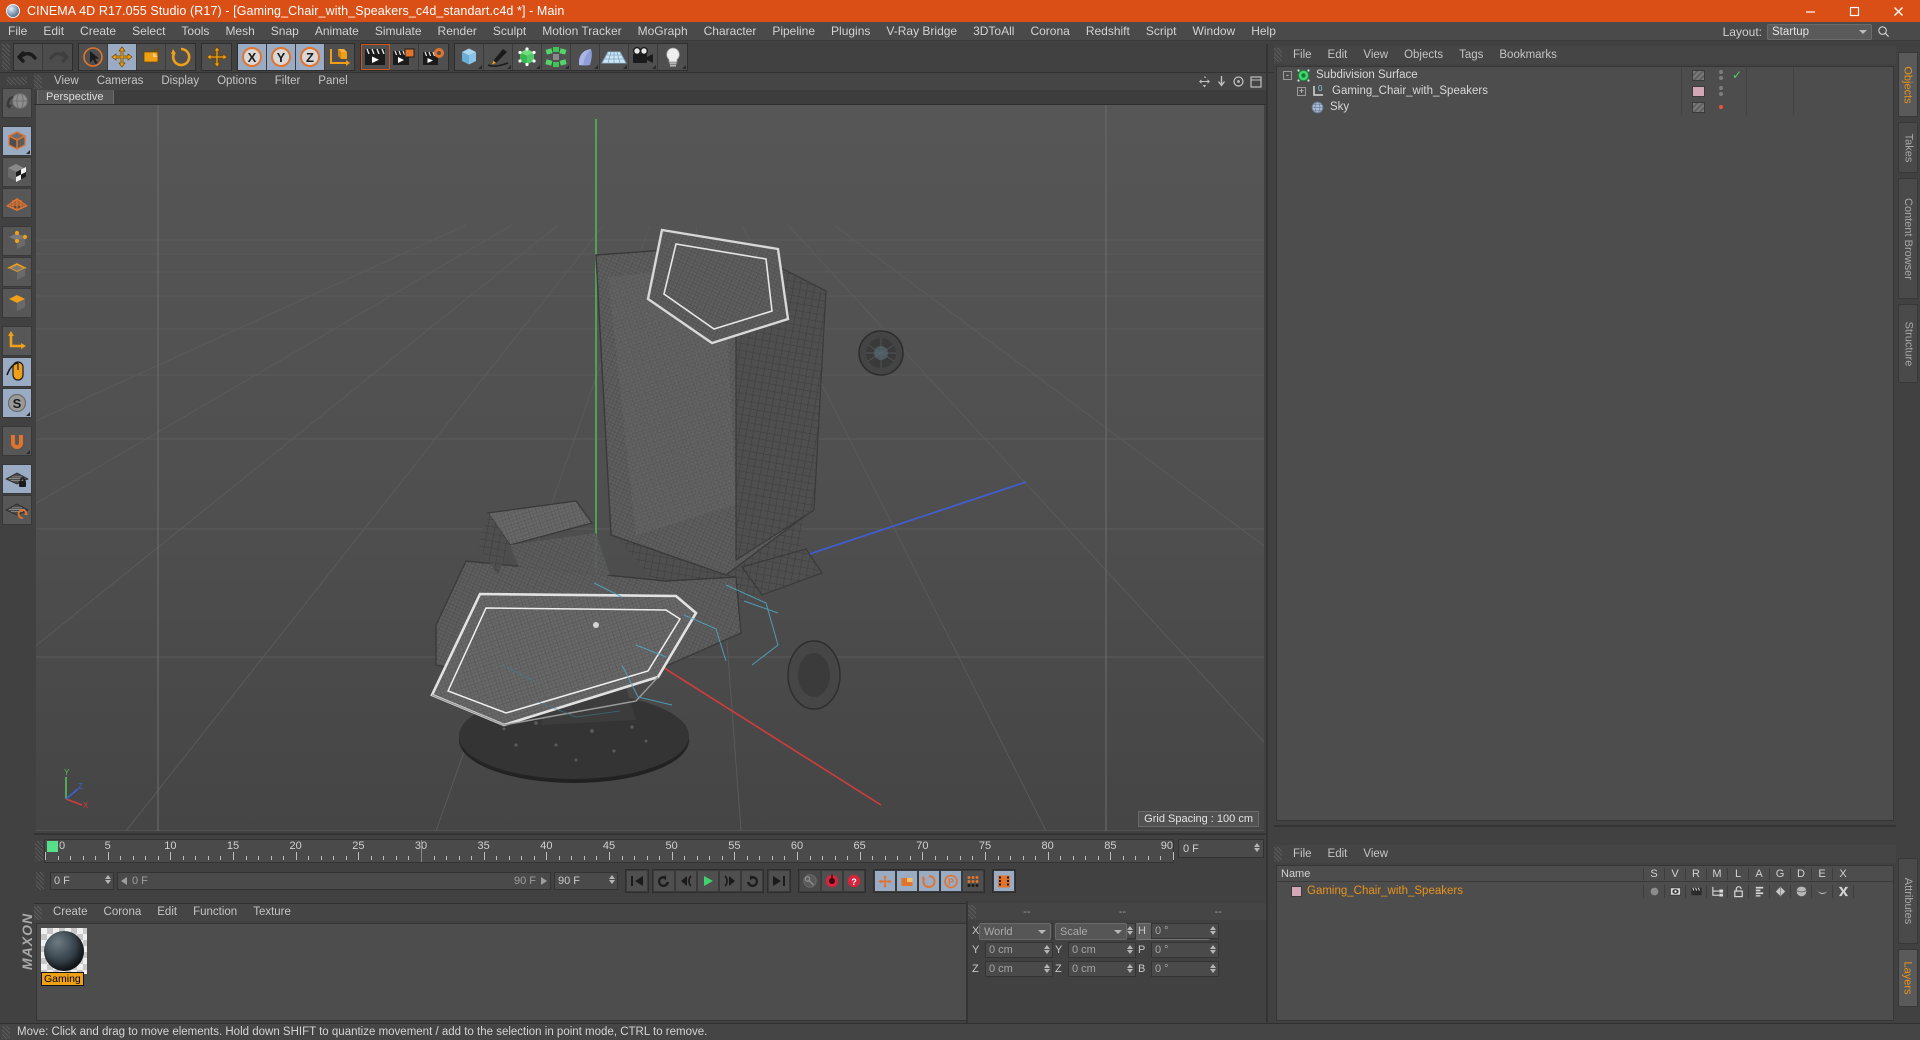 The image size is (1920, 1040). Describe the element at coordinates (1302, 55) in the screenshot. I see `object-menu-file: File` at that location.